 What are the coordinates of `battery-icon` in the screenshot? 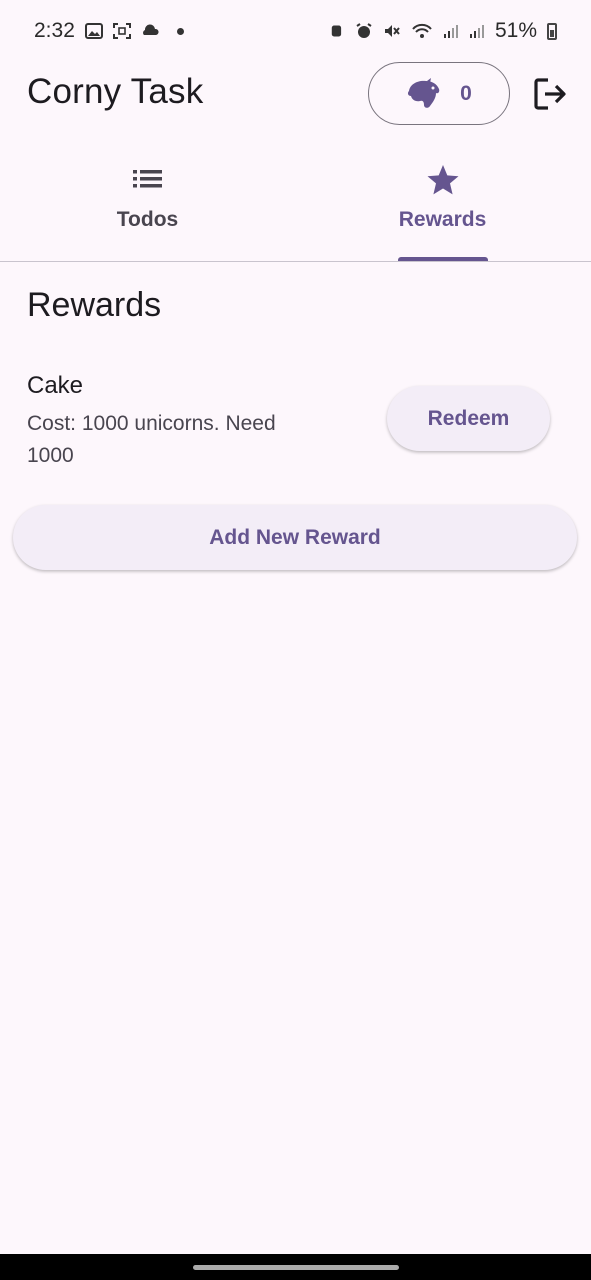 It's located at (552, 31).